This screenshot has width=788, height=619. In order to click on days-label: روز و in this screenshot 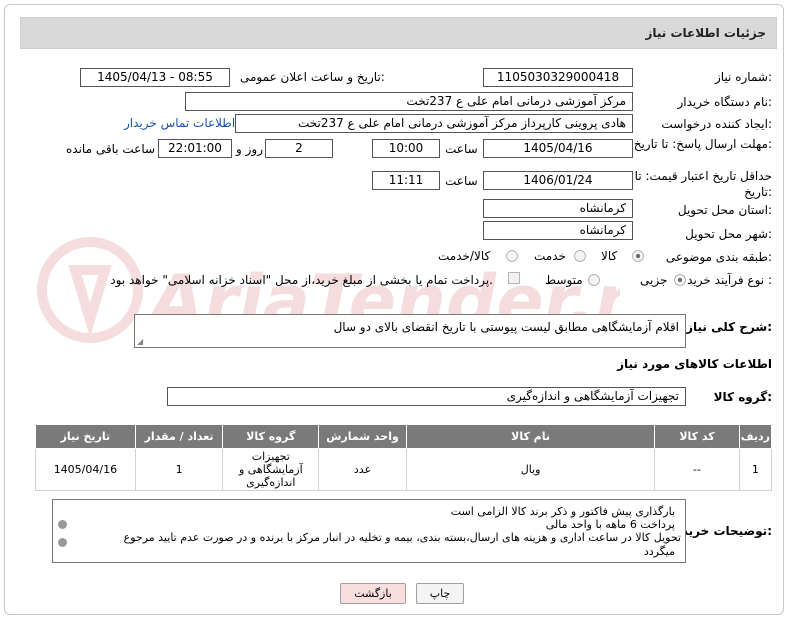, I will do `click(249, 149)`.